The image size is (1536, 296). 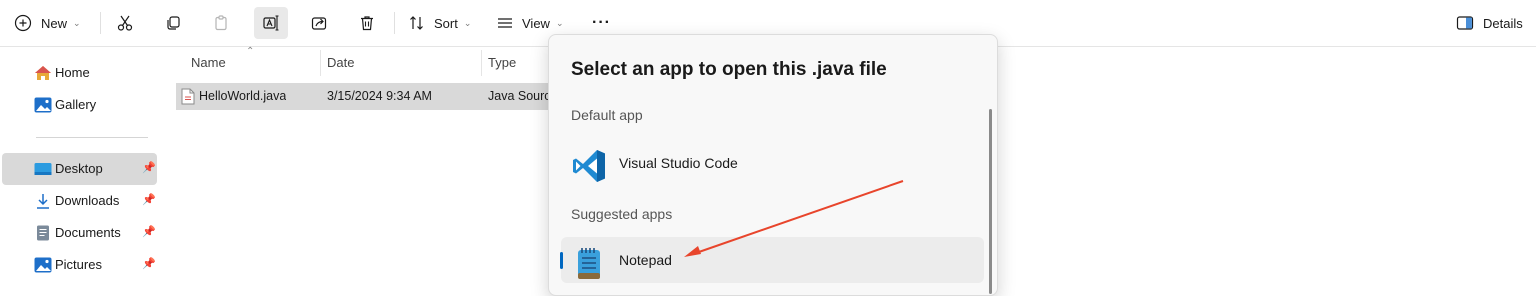 I want to click on sidebar-item-label: Home, so click(x=72, y=72).